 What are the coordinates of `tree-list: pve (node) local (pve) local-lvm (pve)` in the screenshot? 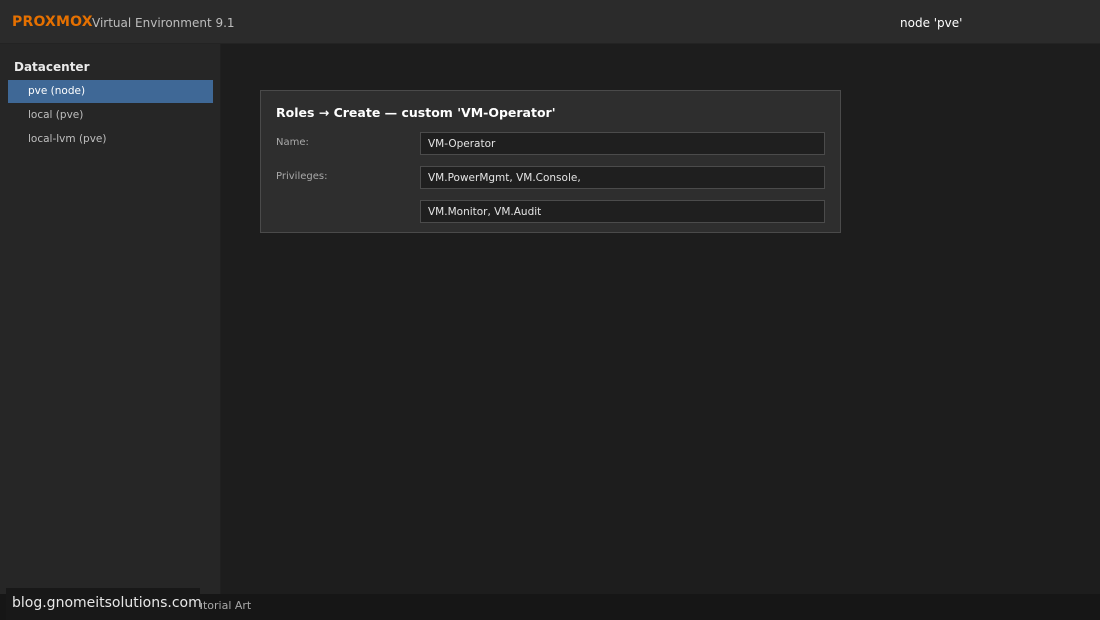 It's located at (110, 116).